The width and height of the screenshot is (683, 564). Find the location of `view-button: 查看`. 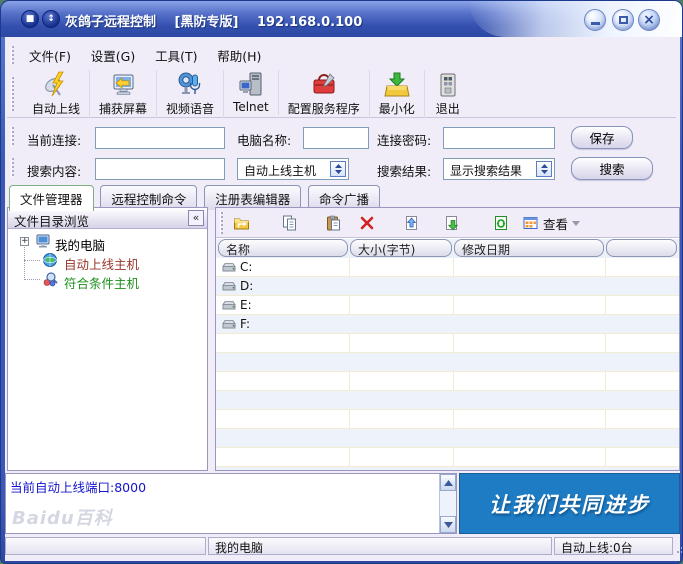

view-button: 查看 is located at coordinates (551, 223).